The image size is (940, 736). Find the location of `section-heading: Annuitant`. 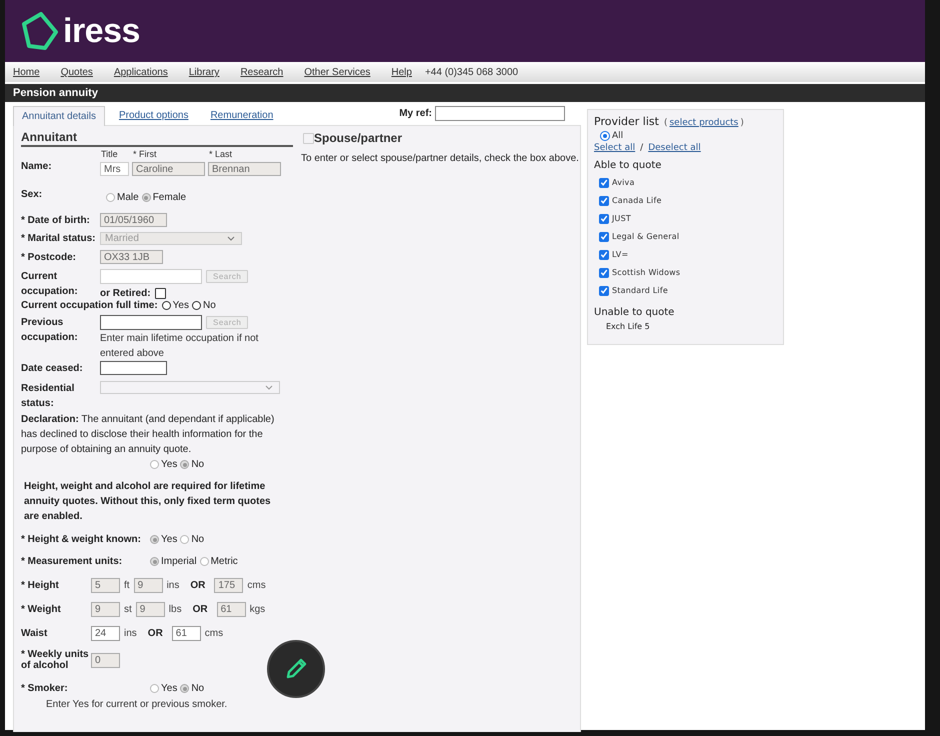

section-heading: Annuitant is located at coordinates (157, 138).